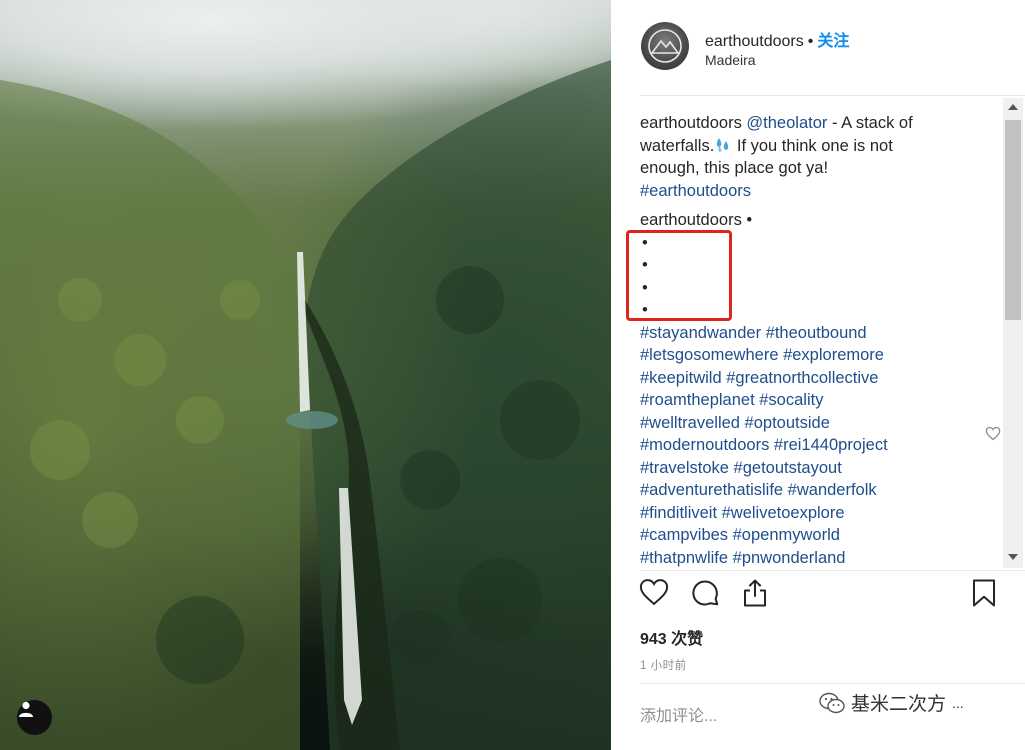  What do you see at coordinates (805, 558) in the screenshot?
I see `hashtag-line: #thatpnwlife #pnwonderland` at bounding box center [805, 558].